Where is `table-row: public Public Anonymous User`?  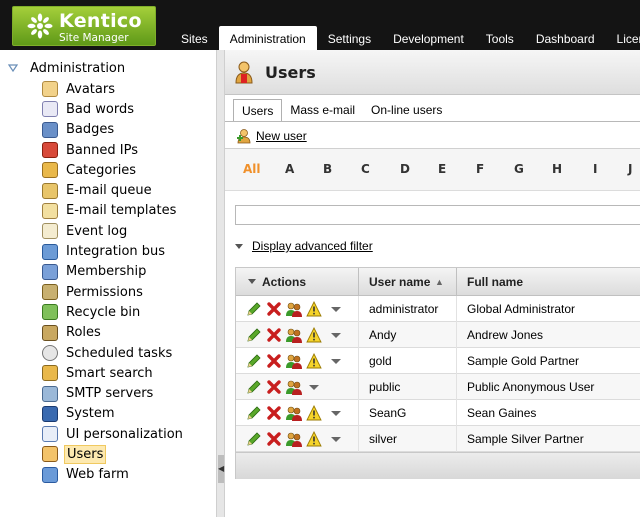
table-row: public Public Anonymous User is located at coordinates (438, 387).